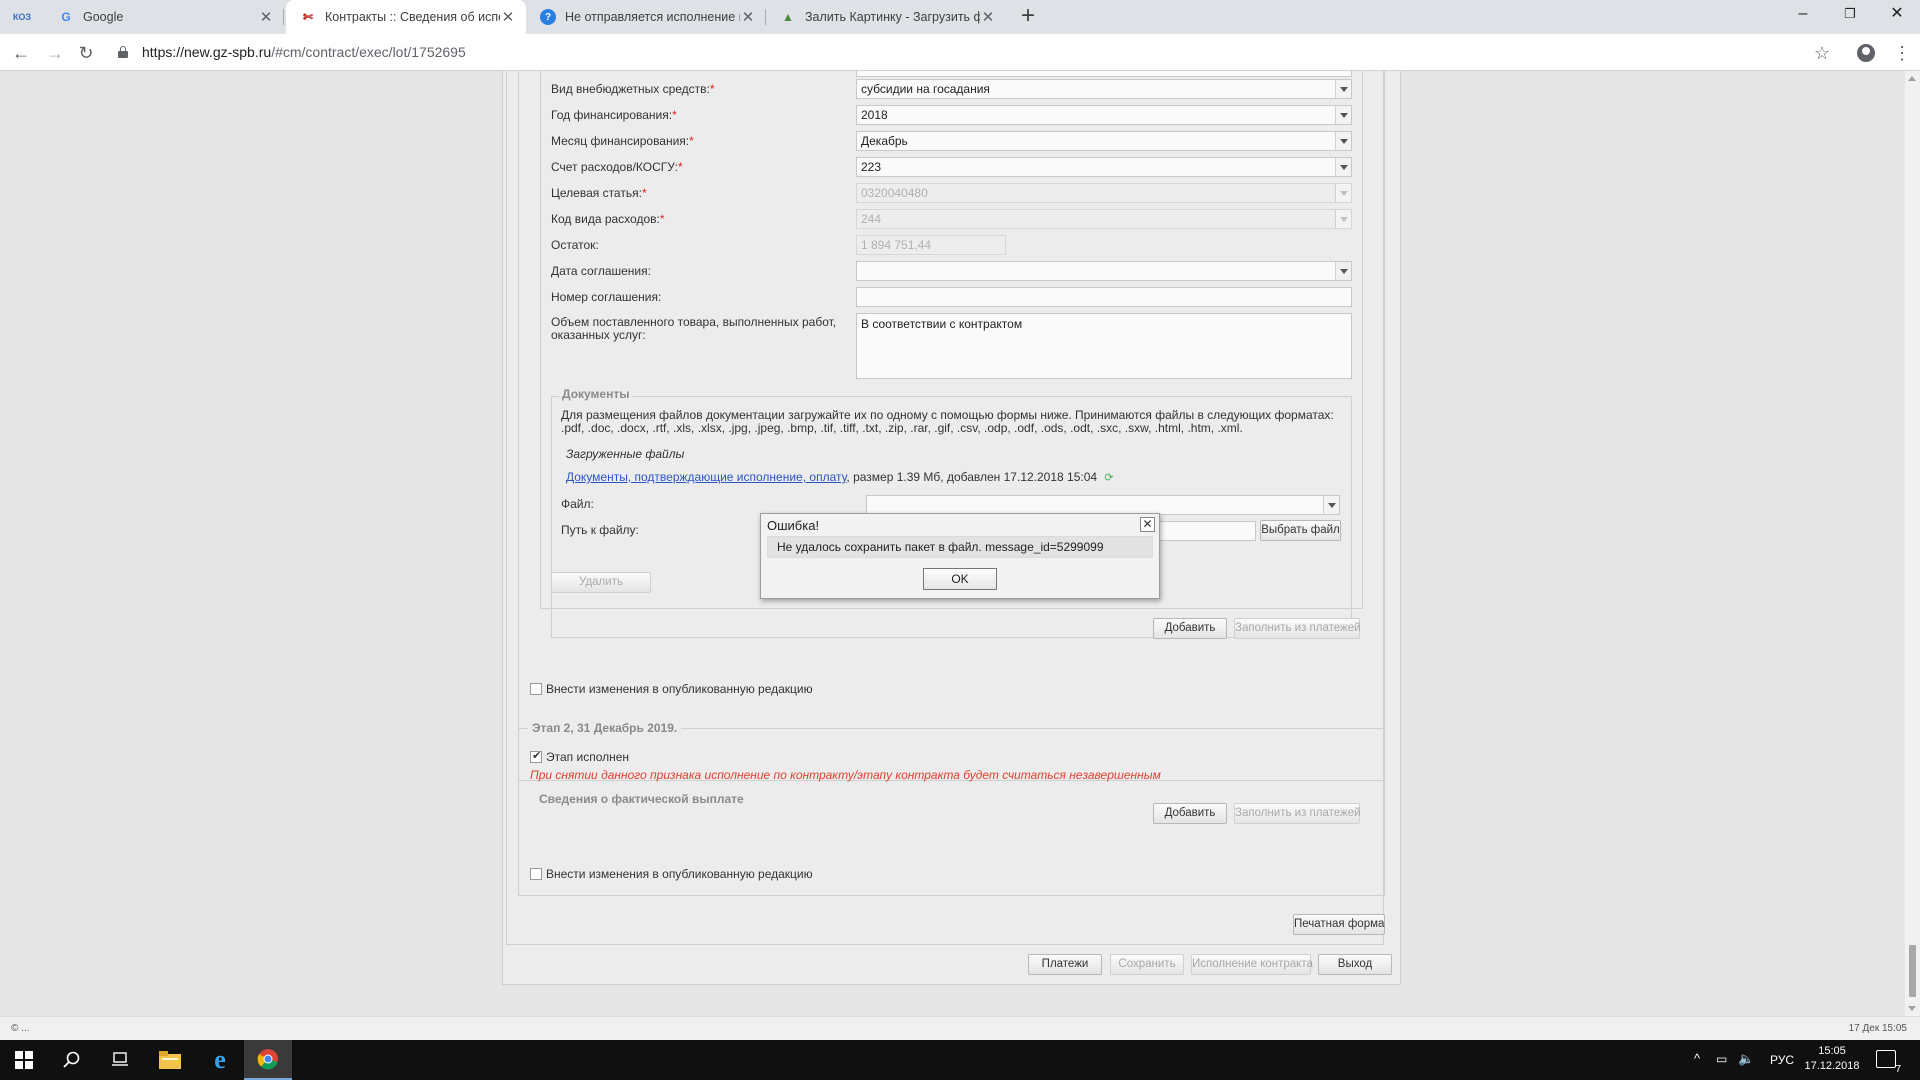 The width and height of the screenshot is (1920, 1080). What do you see at coordinates (1343, 271) in the screenshot?
I see `calendar-icon` at bounding box center [1343, 271].